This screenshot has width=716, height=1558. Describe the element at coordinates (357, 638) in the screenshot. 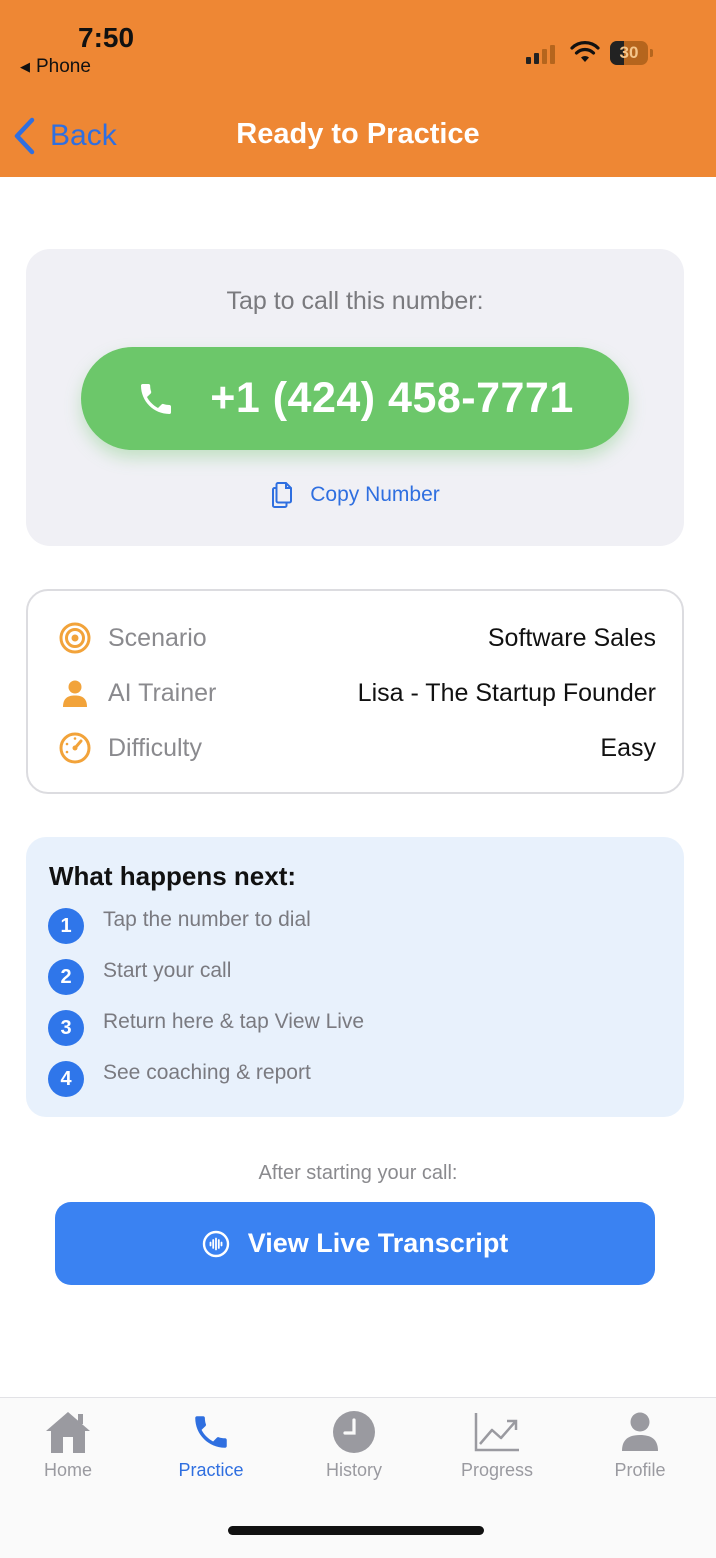

I see `detail-row-scenario: Scenario Software Sales` at that location.